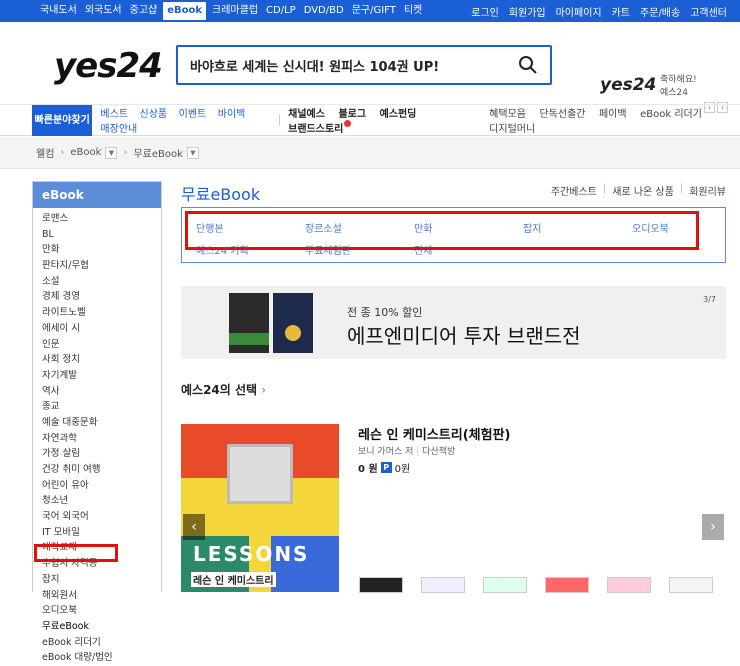  Describe the element at coordinates (97, 423) in the screenshot. I see `sidebar-item: 예술 대중문화` at that location.